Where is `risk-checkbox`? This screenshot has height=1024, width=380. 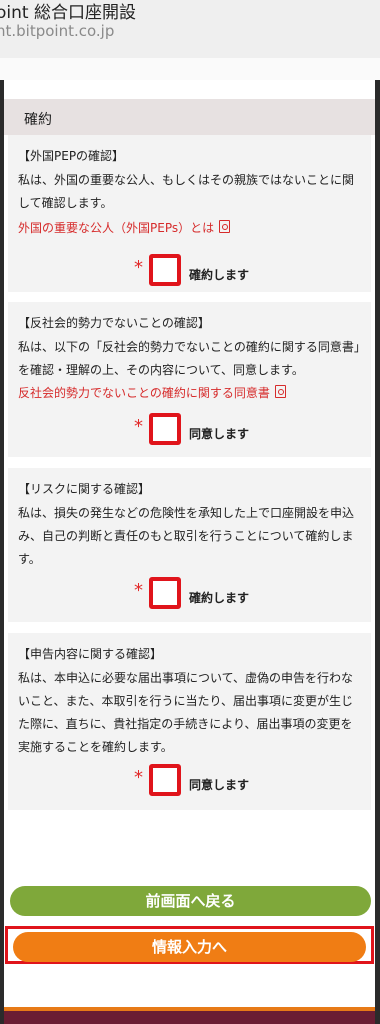
risk-checkbox is located at coordinates (165, 593).